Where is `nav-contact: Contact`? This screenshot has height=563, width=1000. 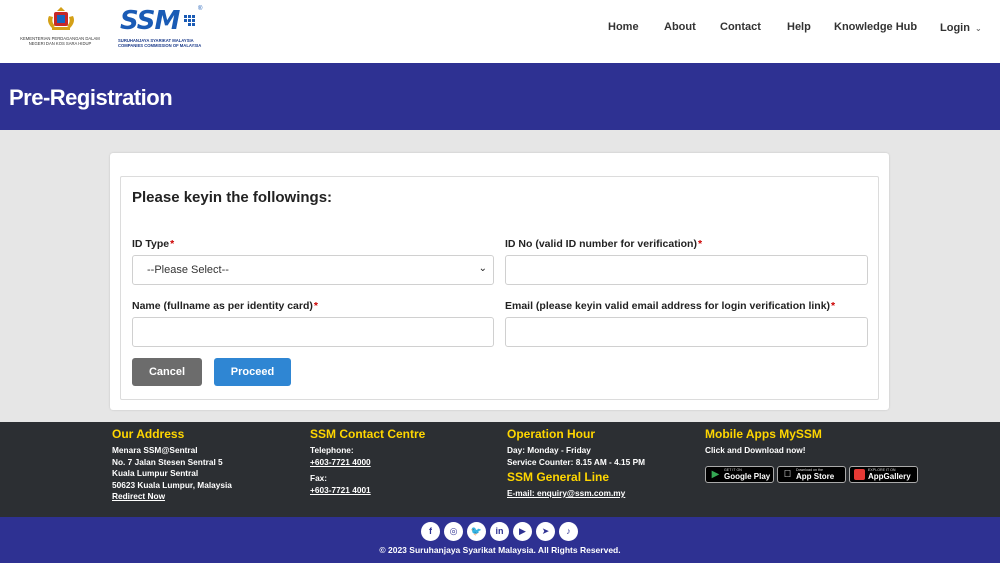 nav-contact: Contact is located at coordinates (740, 27).